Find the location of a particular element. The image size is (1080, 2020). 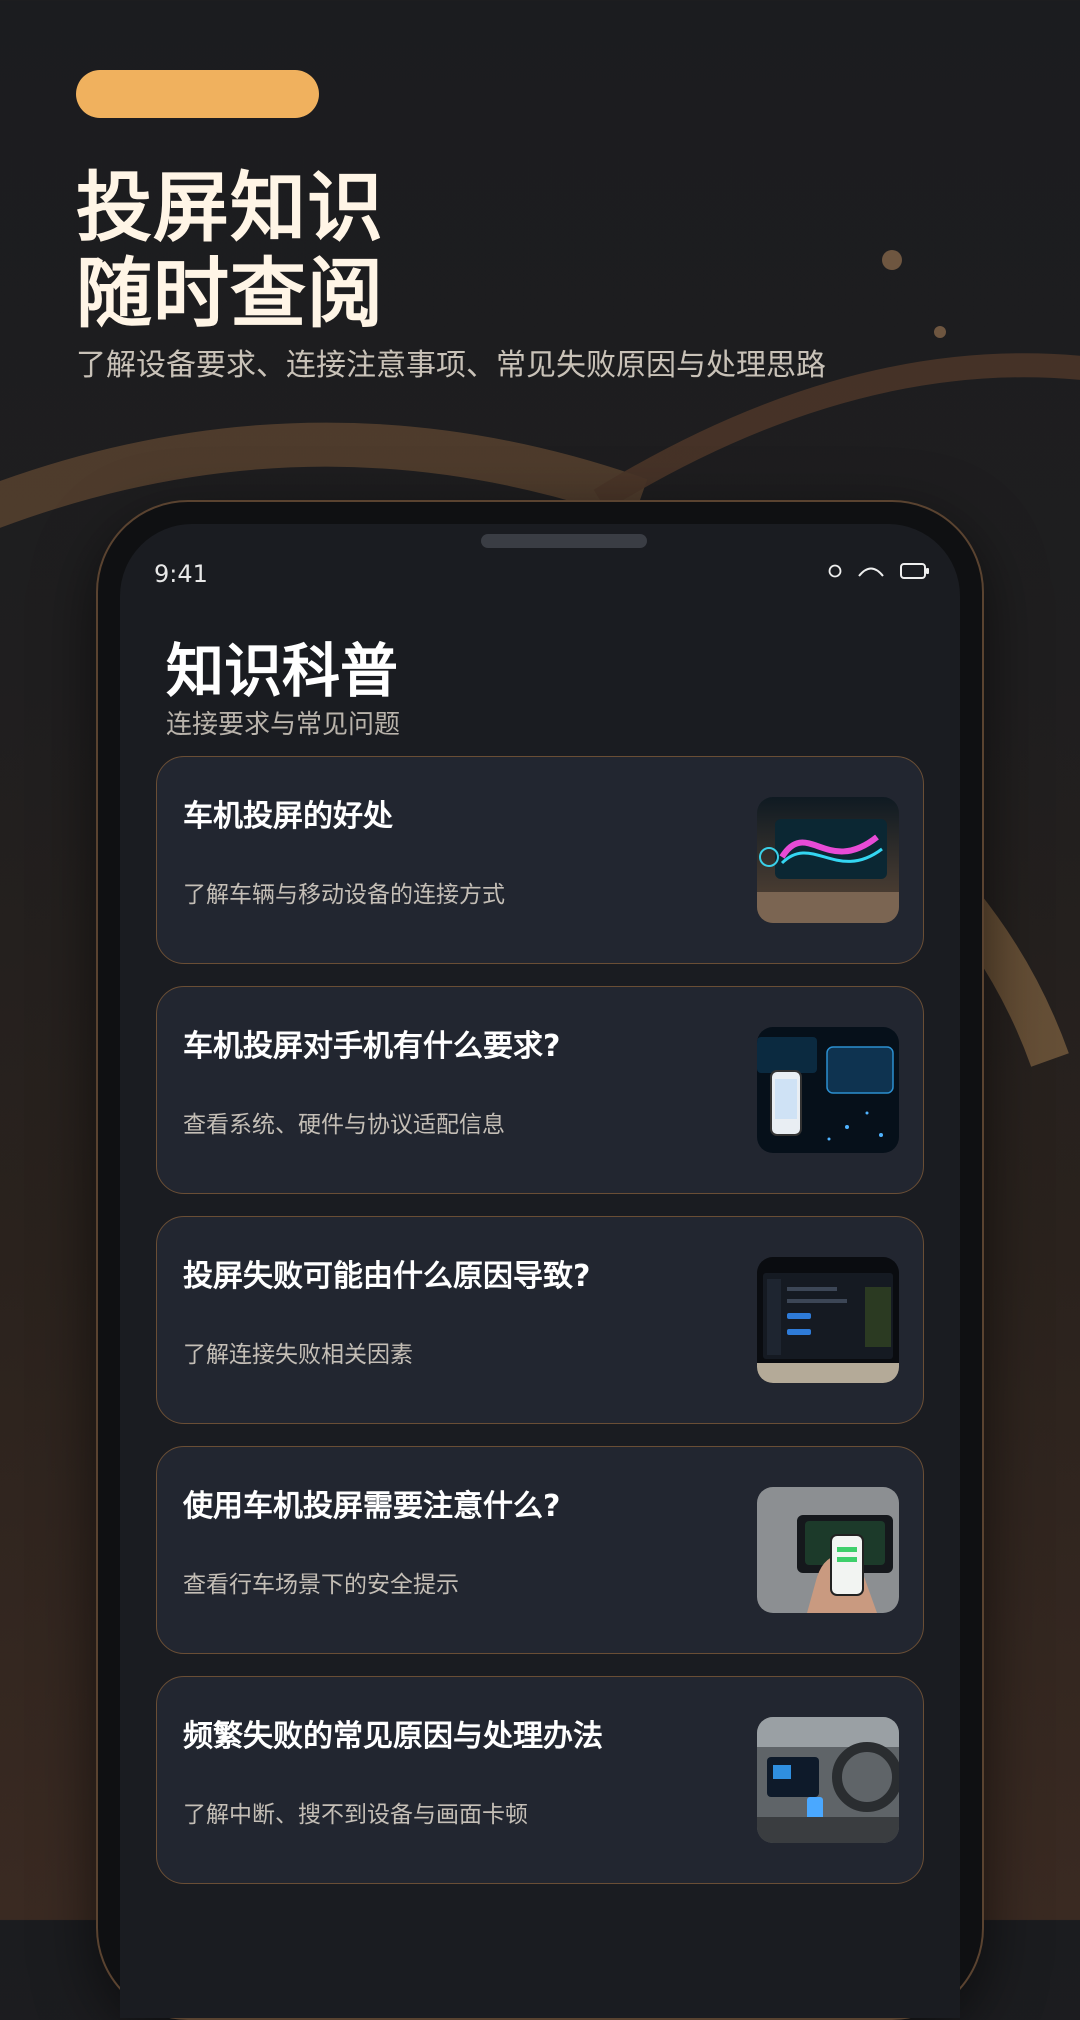

car-dashboard-image is located at coordinates (828, 860).